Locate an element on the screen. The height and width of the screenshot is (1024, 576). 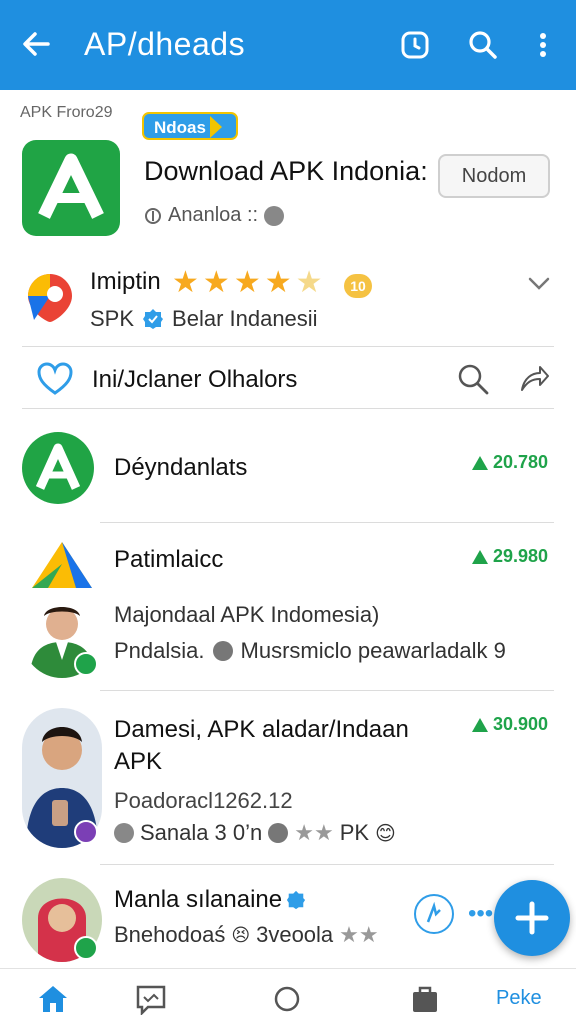
list-item-title-row: Manla sılanaine is located at coordinates (210, 900).